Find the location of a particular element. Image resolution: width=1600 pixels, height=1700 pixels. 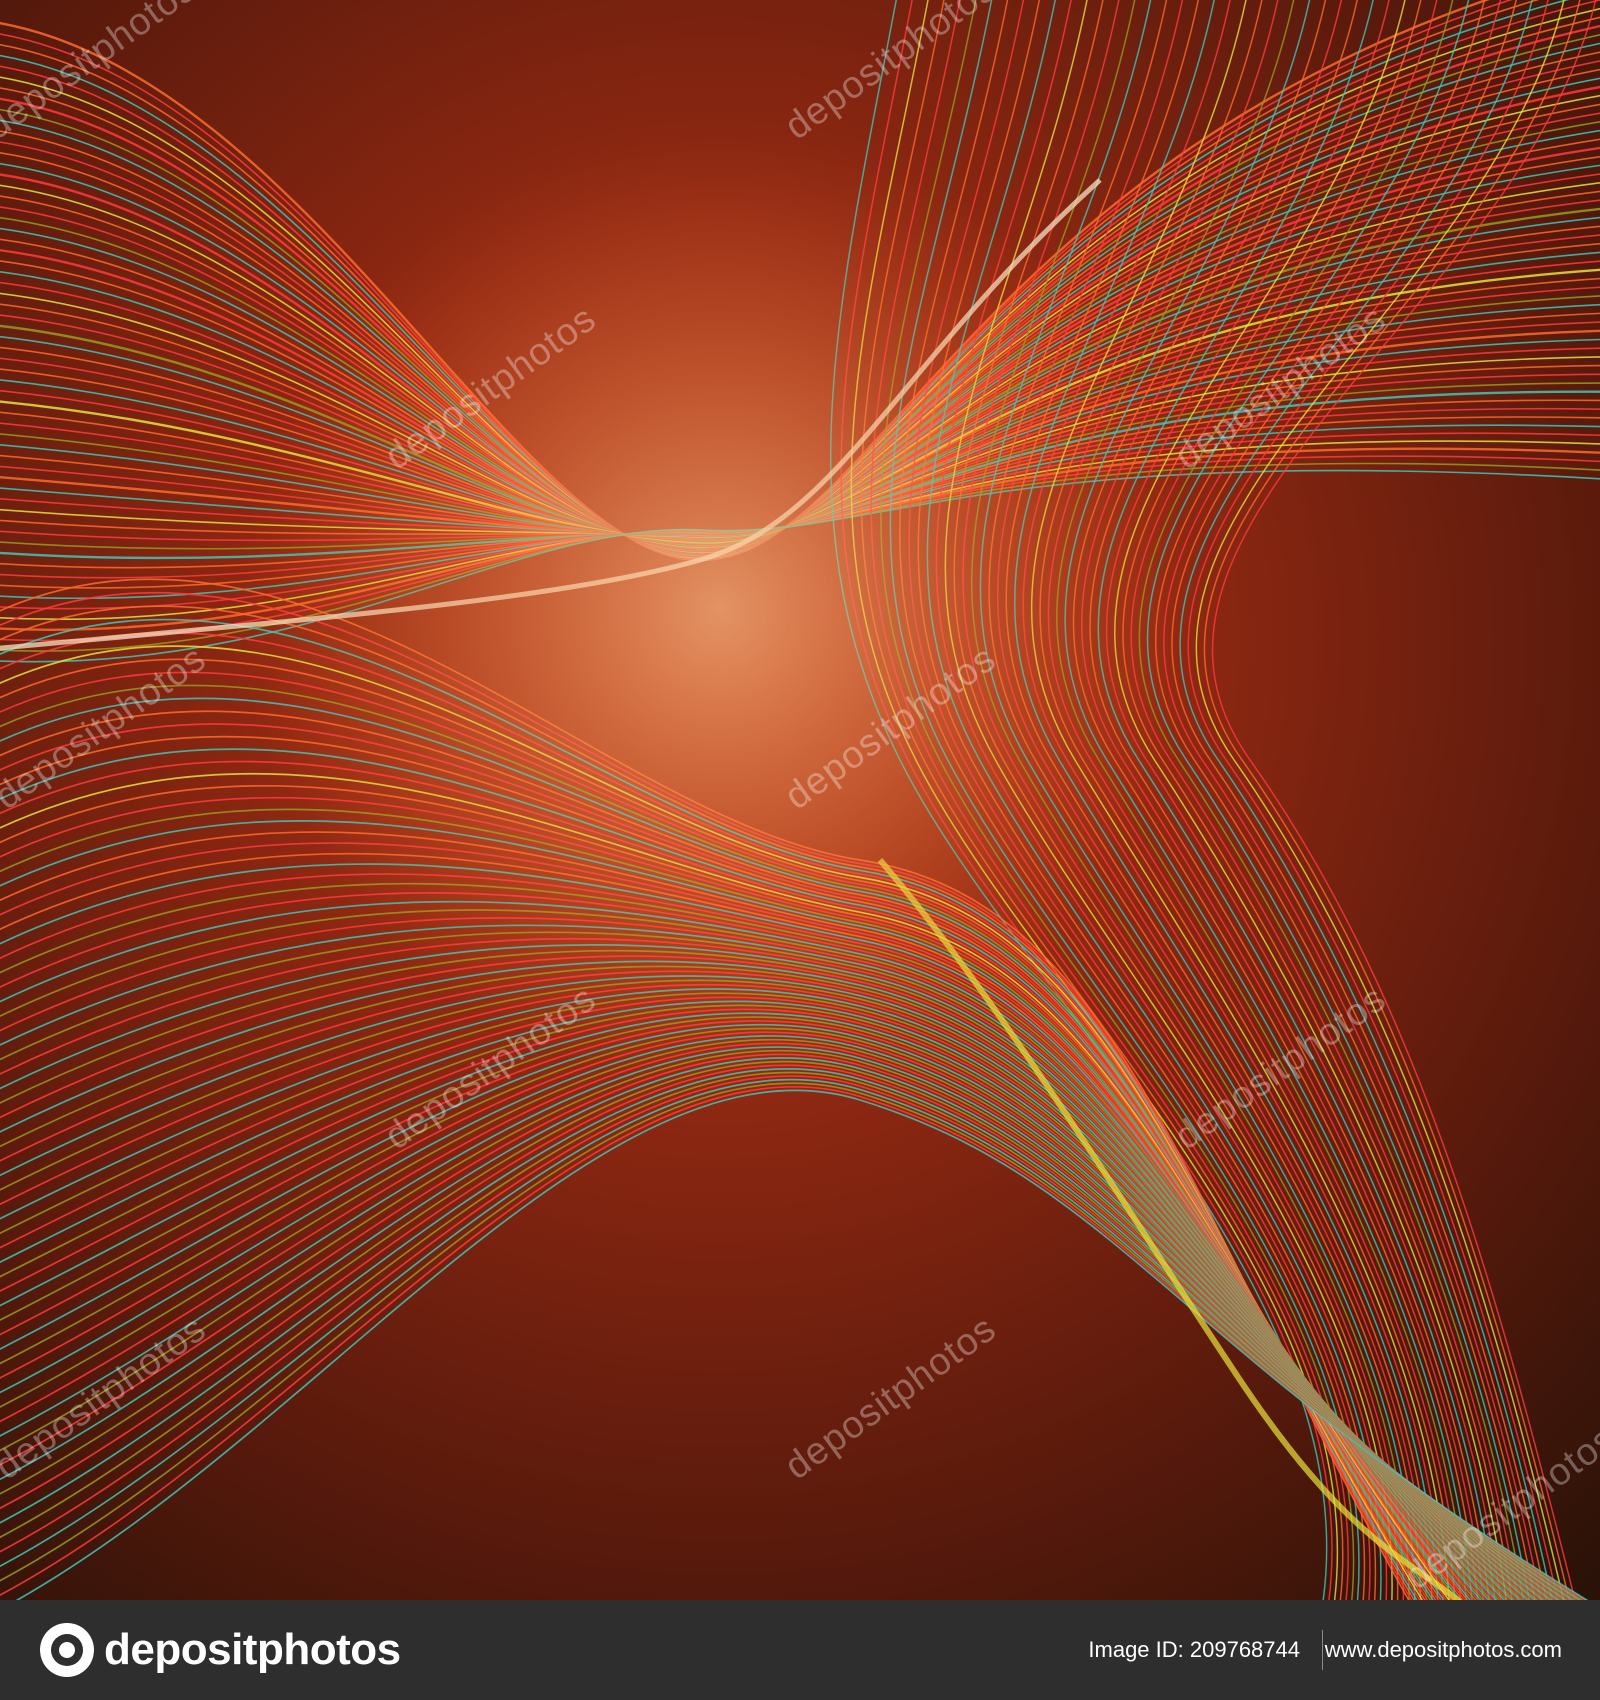

camera-lens-icon is located at coordinates (67, 1650).